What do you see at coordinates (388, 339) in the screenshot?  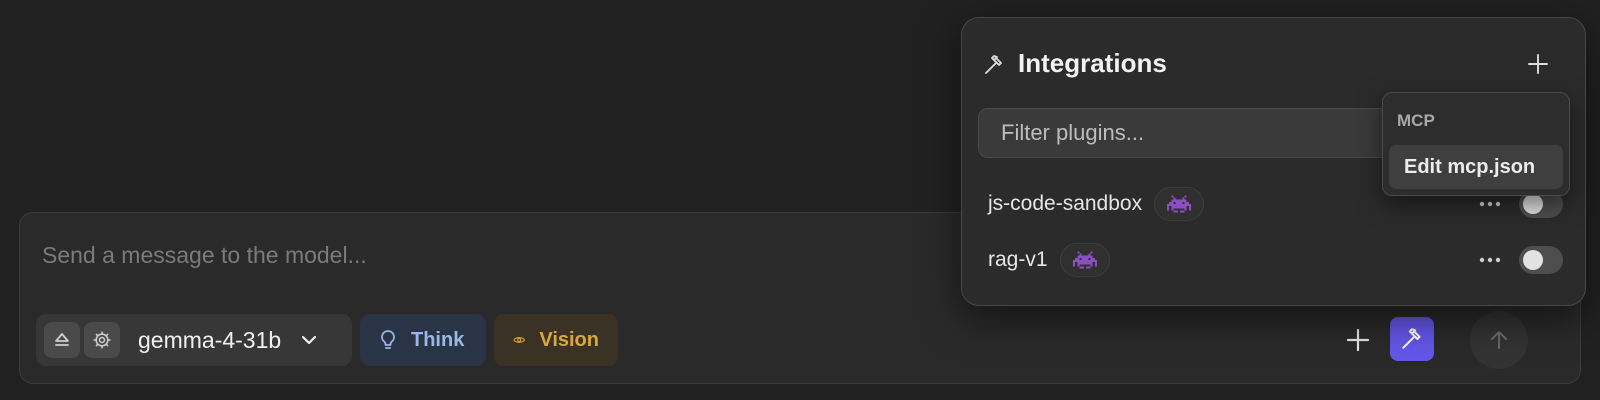 I see `lightbulb-icon` at bounding box center [388, 339].